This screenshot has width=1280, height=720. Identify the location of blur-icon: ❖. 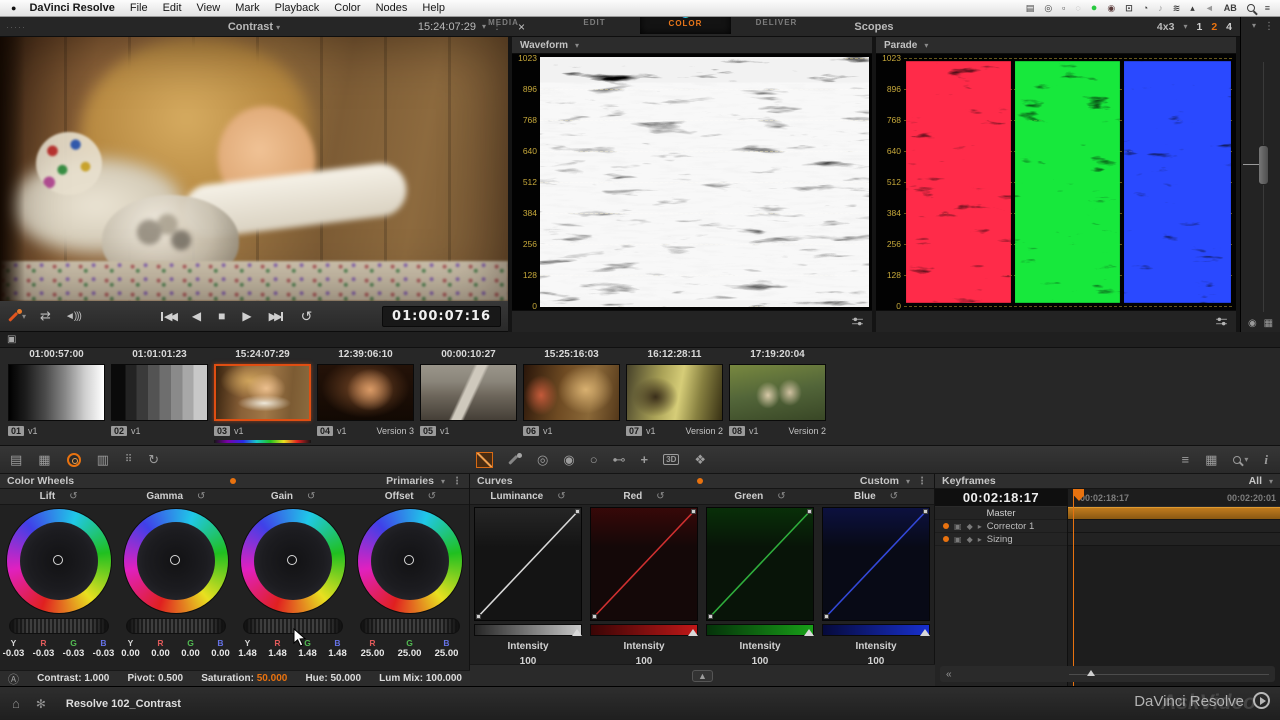
(700, 460).